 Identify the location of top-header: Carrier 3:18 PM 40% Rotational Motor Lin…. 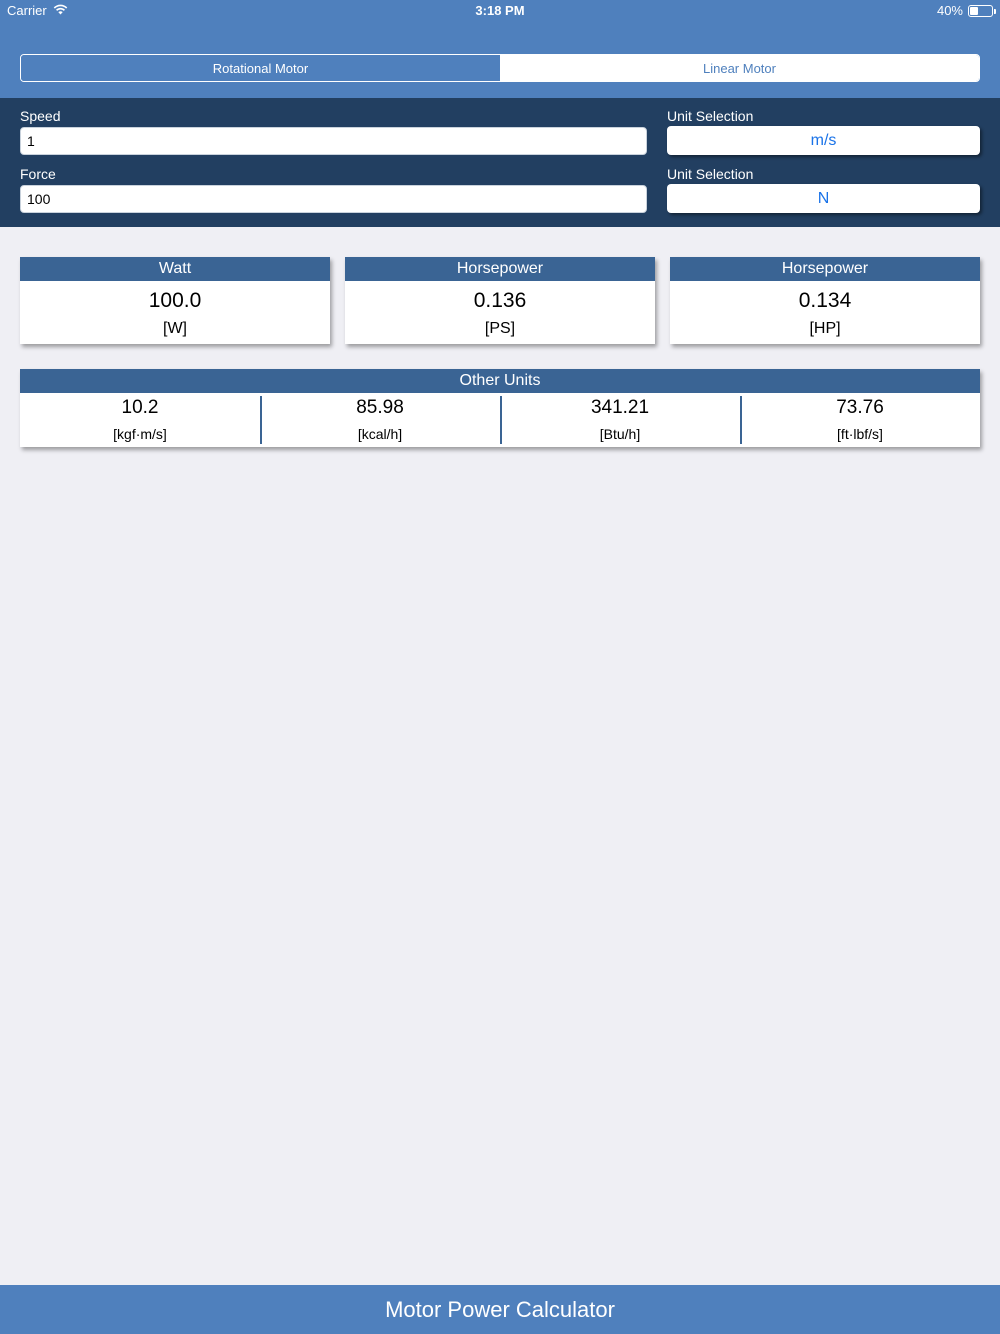
(500, 49).